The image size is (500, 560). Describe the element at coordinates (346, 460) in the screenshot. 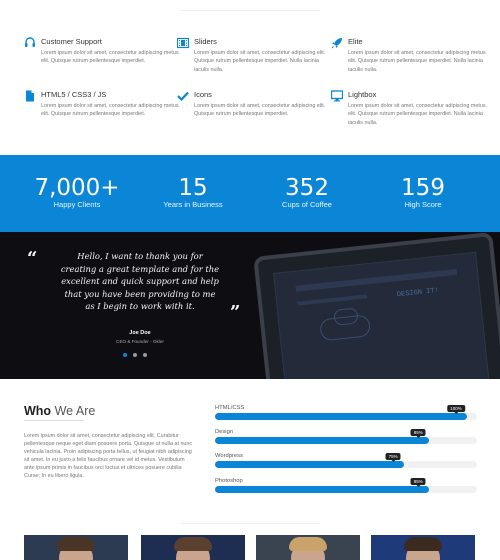

I see `skill-track: 75%` at that location.